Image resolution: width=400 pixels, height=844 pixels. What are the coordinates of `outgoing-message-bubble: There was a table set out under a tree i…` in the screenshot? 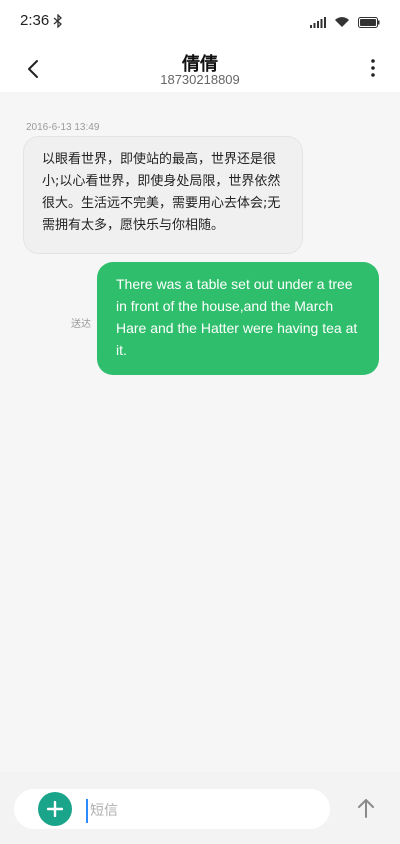 It's located at (238, 318).